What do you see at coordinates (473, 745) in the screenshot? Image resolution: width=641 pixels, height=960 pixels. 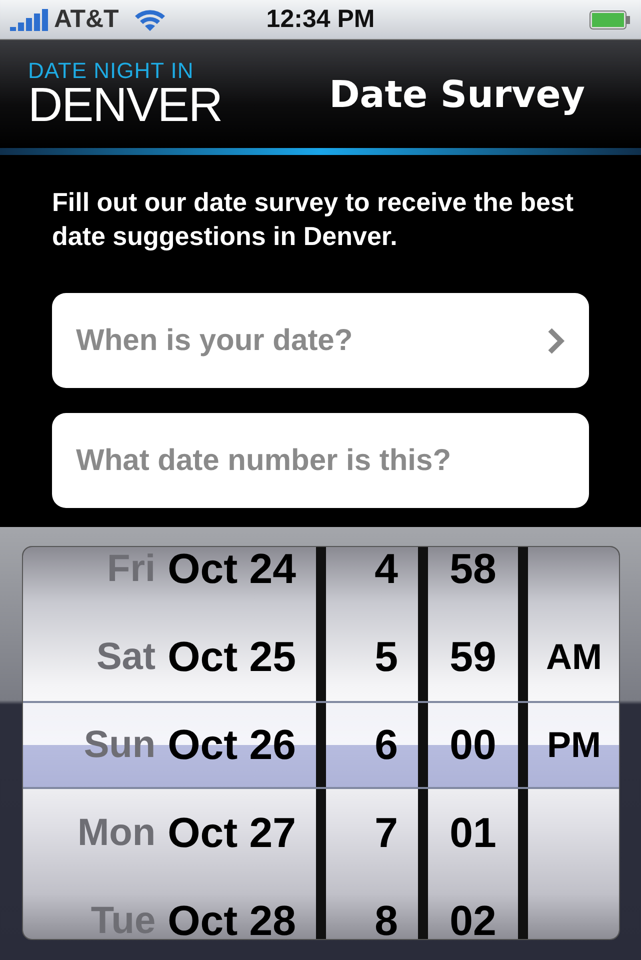 I see `minute-label: 00` at bounding box center [473, 745].